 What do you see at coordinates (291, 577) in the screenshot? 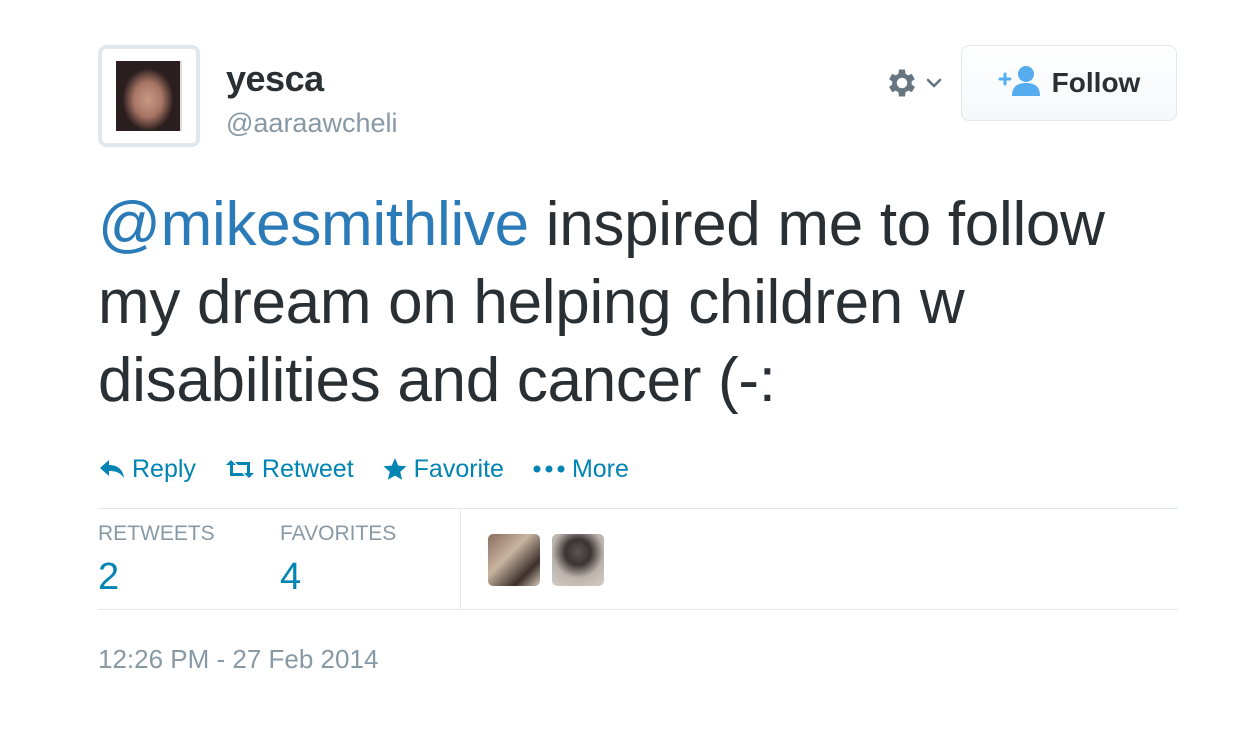
I see `favorites-count: 4` at bounding box center [291, 577].